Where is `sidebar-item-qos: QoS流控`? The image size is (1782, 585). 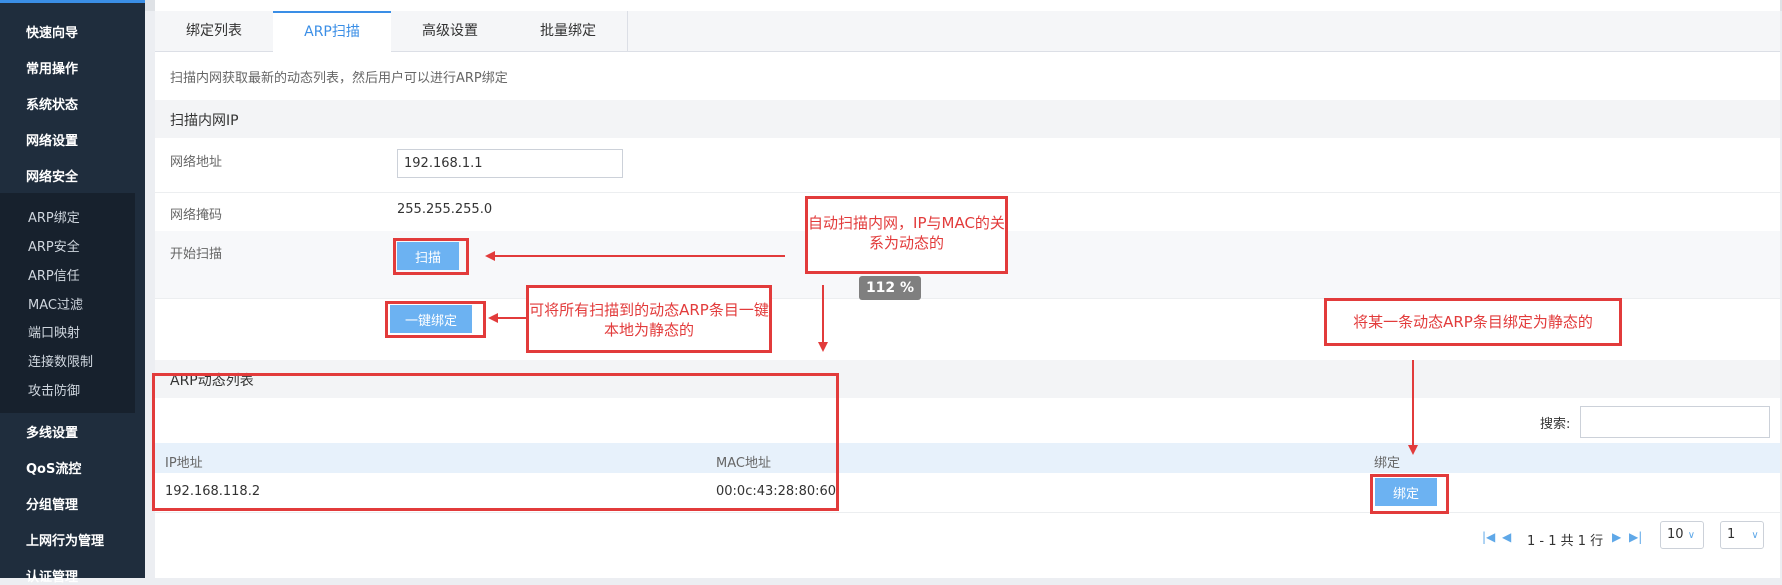 sidebar-item-qos: QoS流控 is located at coordinates (53, 467).